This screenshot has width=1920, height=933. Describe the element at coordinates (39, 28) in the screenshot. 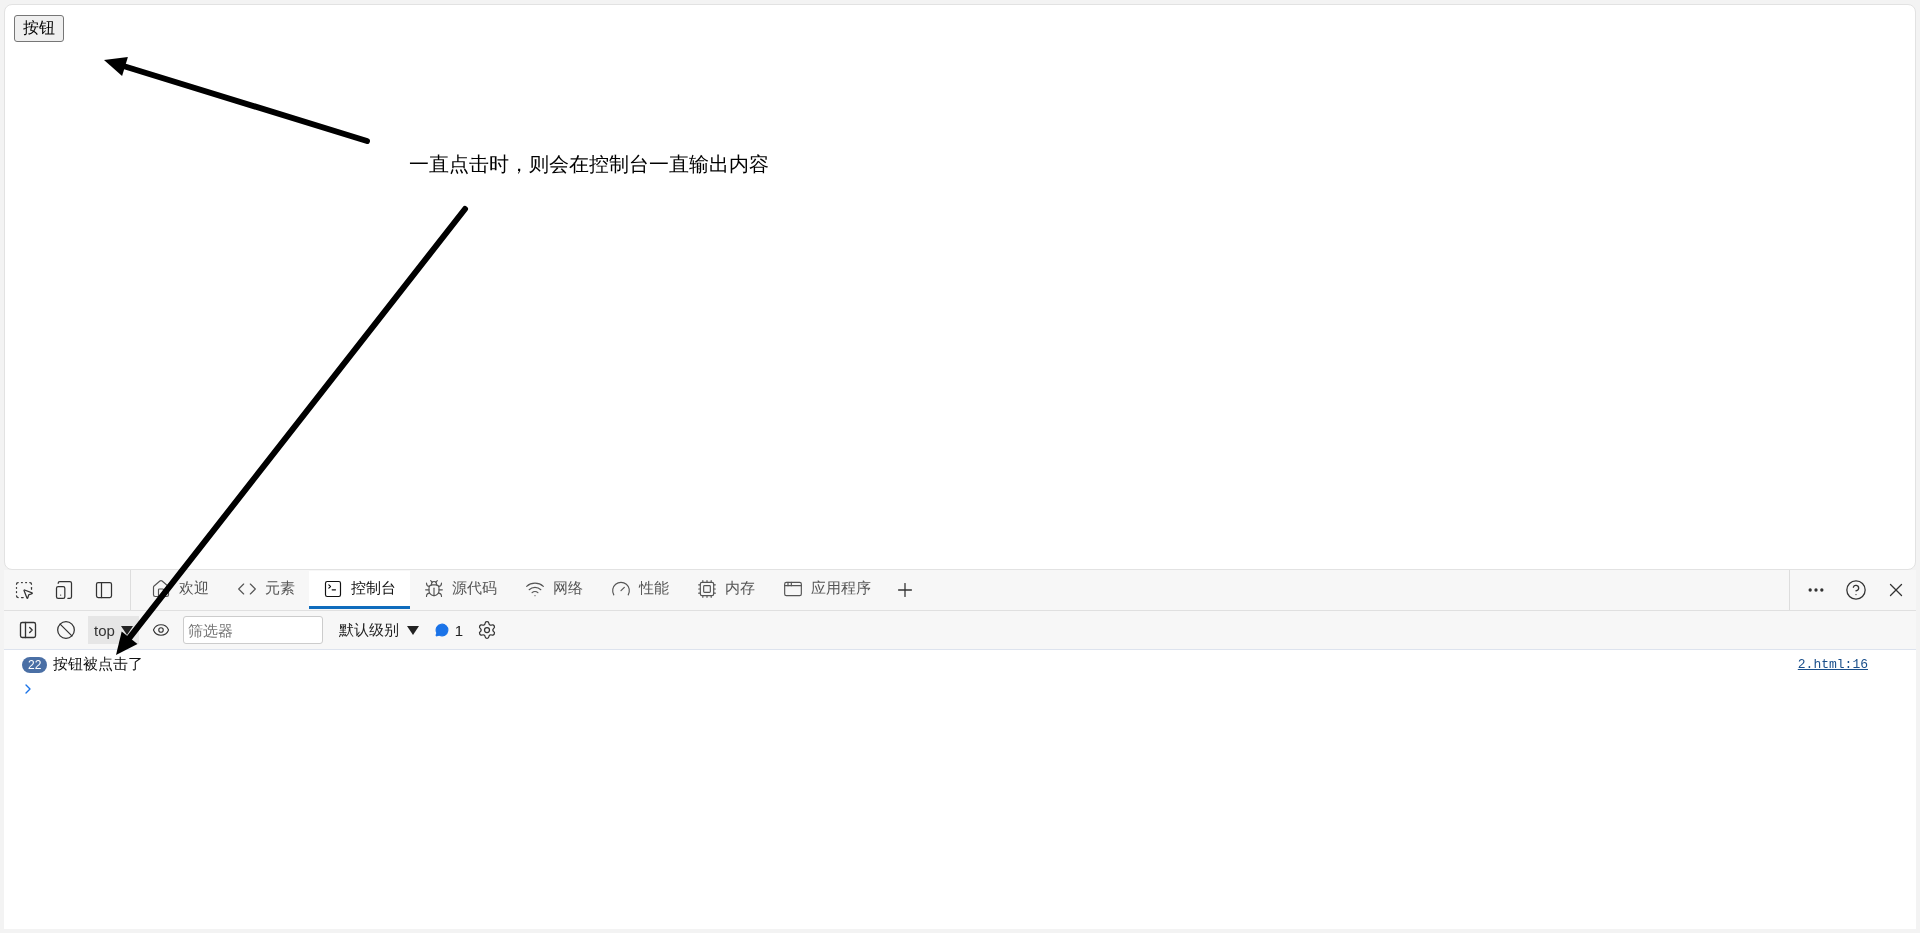

I see `page-button: 按钮` at that location.